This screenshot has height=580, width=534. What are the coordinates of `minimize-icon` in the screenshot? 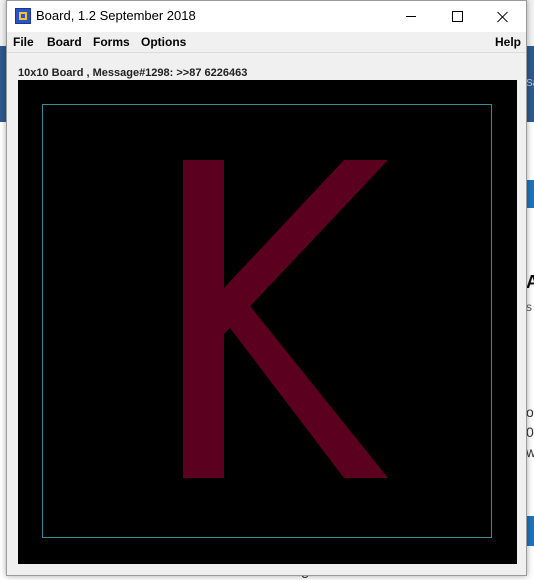 It's located at (411, 16).